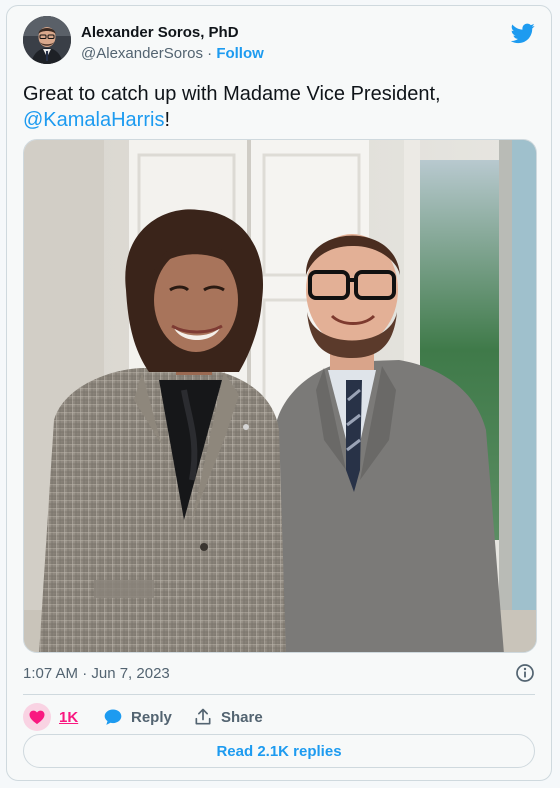 This screenshot has height=788, width=560. What do you see at coordinates (523, 33) in the screenshot?
I see `twitter-bird-icon` at bounding box center [523, 33].